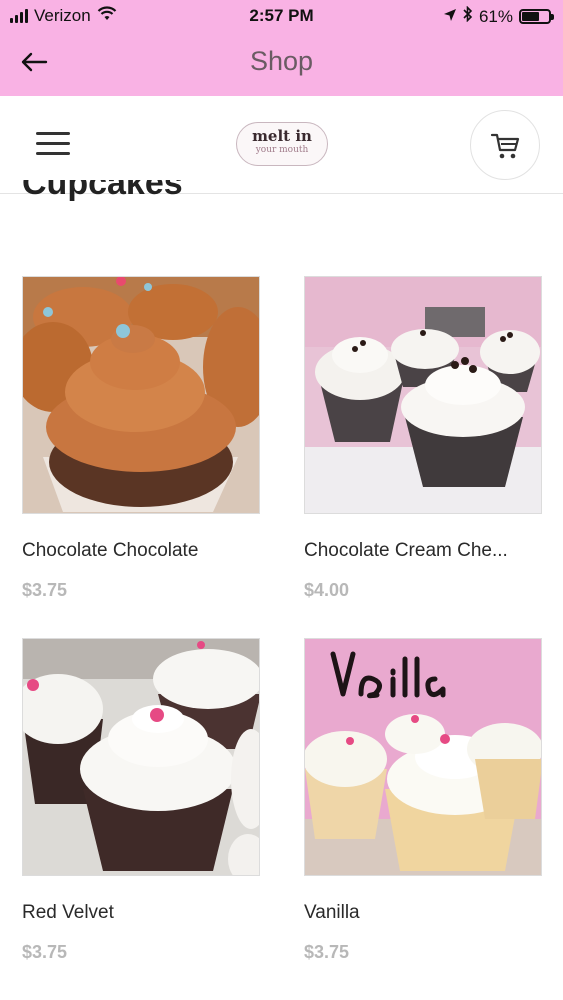  Describe the element at coordinates (423, 757) in the screenshot. I see `product-image-vanilla` at that location.